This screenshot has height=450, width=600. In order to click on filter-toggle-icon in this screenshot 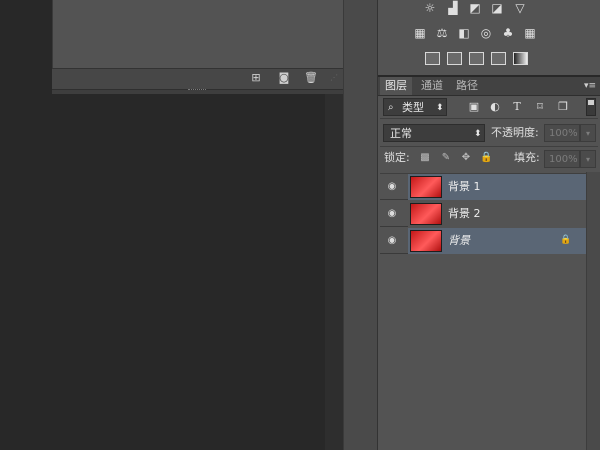, I will do `click(591, 107)`.